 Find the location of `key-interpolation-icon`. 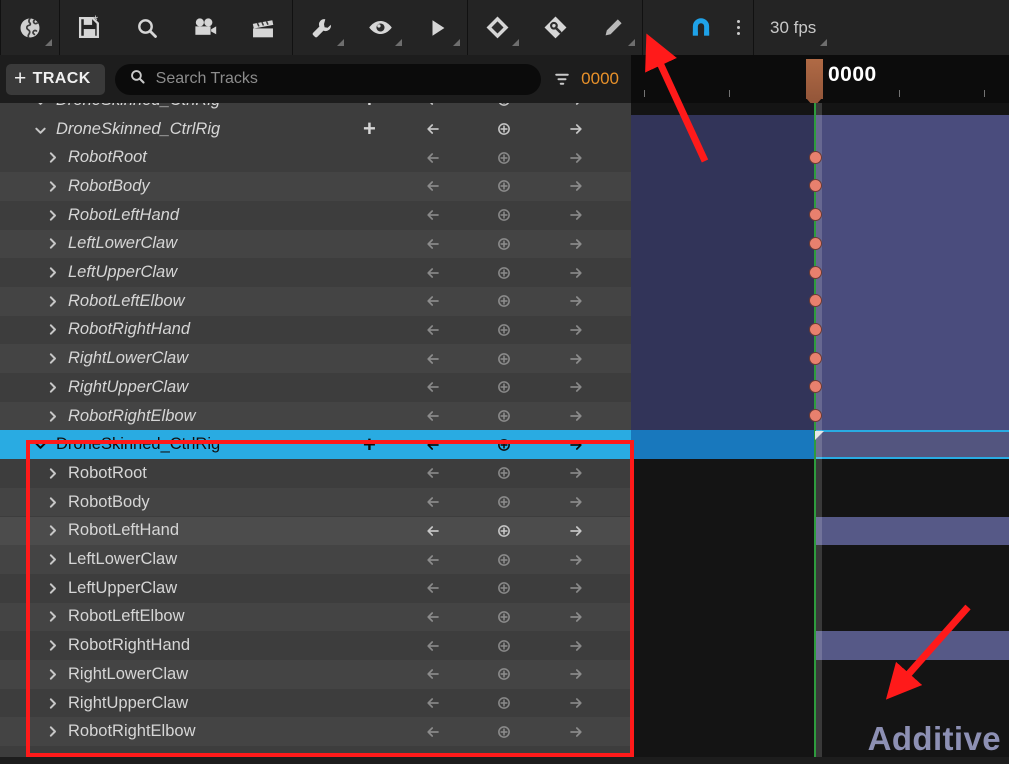

key-interpolation-icon is located at coordinates (555, 27).